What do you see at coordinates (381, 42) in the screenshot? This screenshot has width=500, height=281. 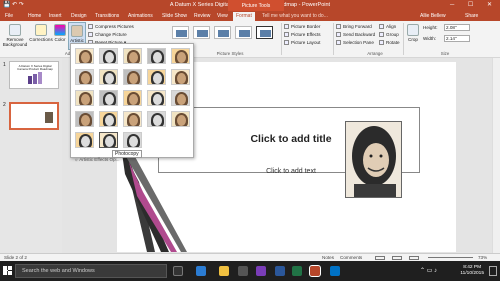 I see `rotate-icon` at bounding box center [381, 42].